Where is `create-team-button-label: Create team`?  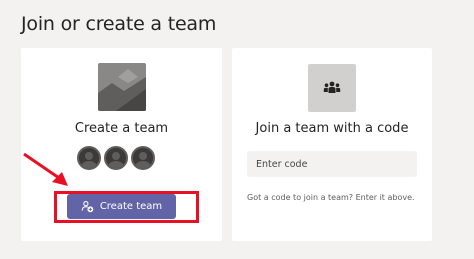
create-team-button-label: Create team is located at coordinates (131, 206).